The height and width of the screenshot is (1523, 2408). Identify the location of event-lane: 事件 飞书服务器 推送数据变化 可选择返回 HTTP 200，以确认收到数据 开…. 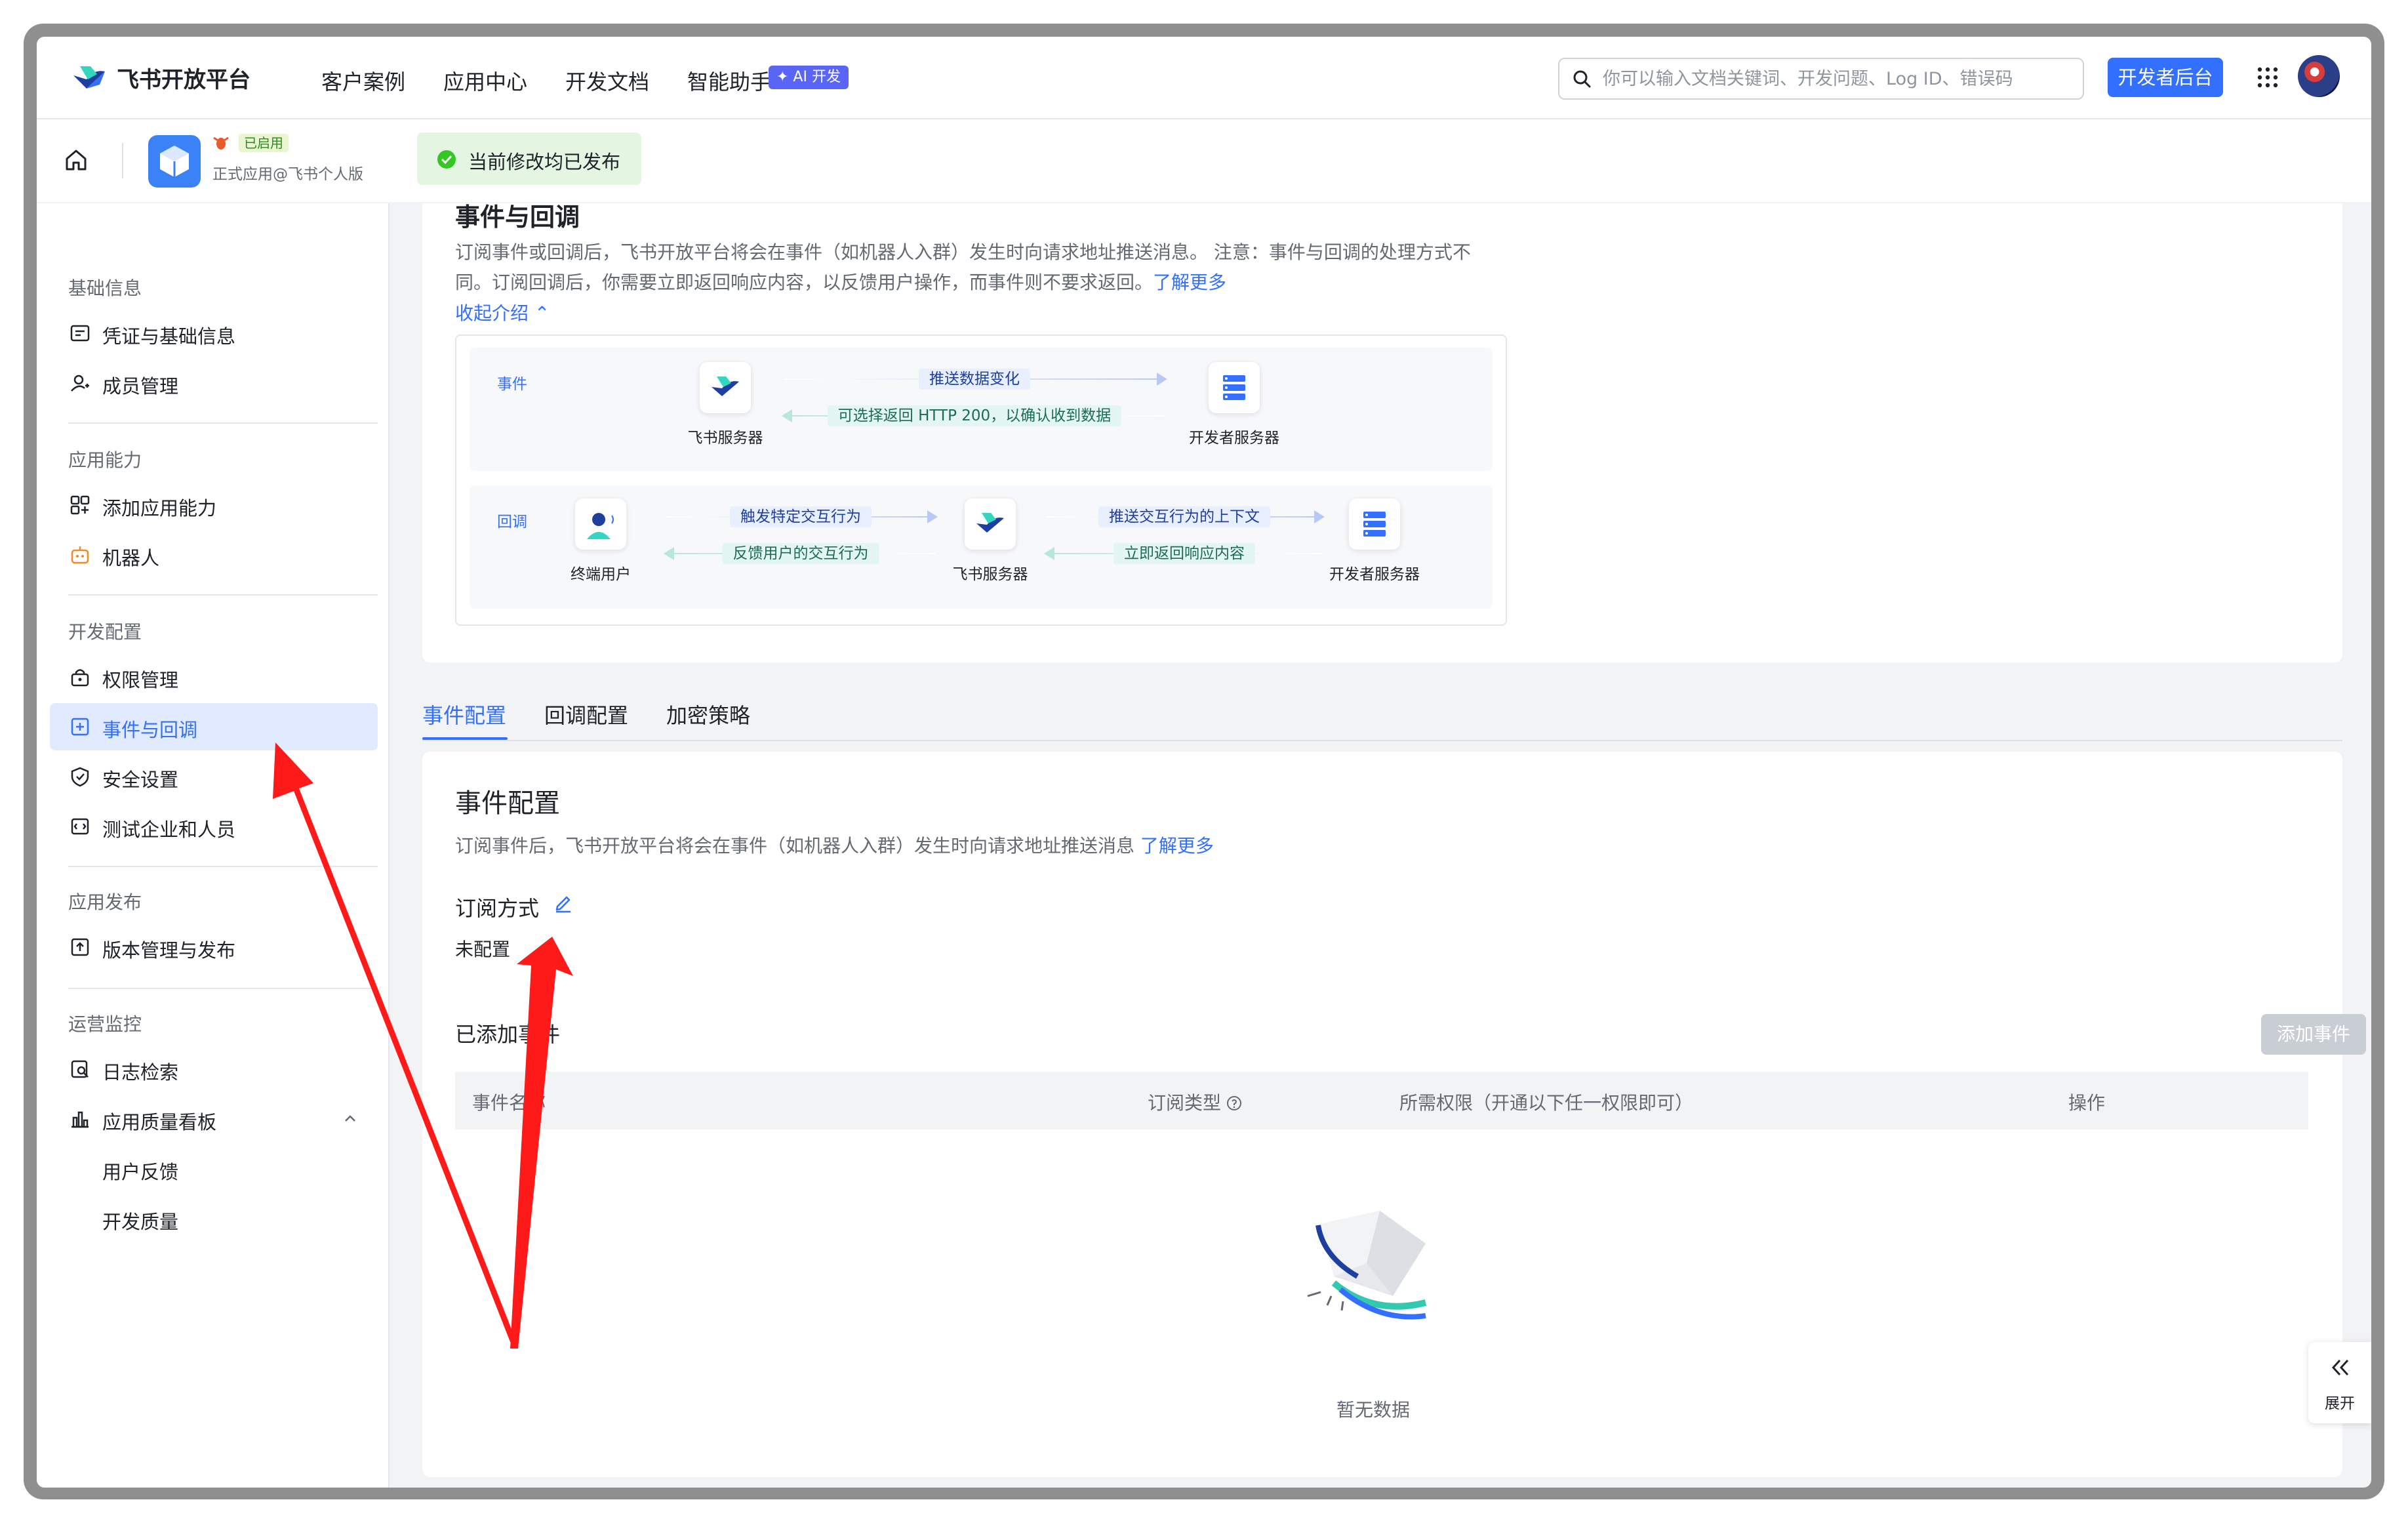
(982, 409).